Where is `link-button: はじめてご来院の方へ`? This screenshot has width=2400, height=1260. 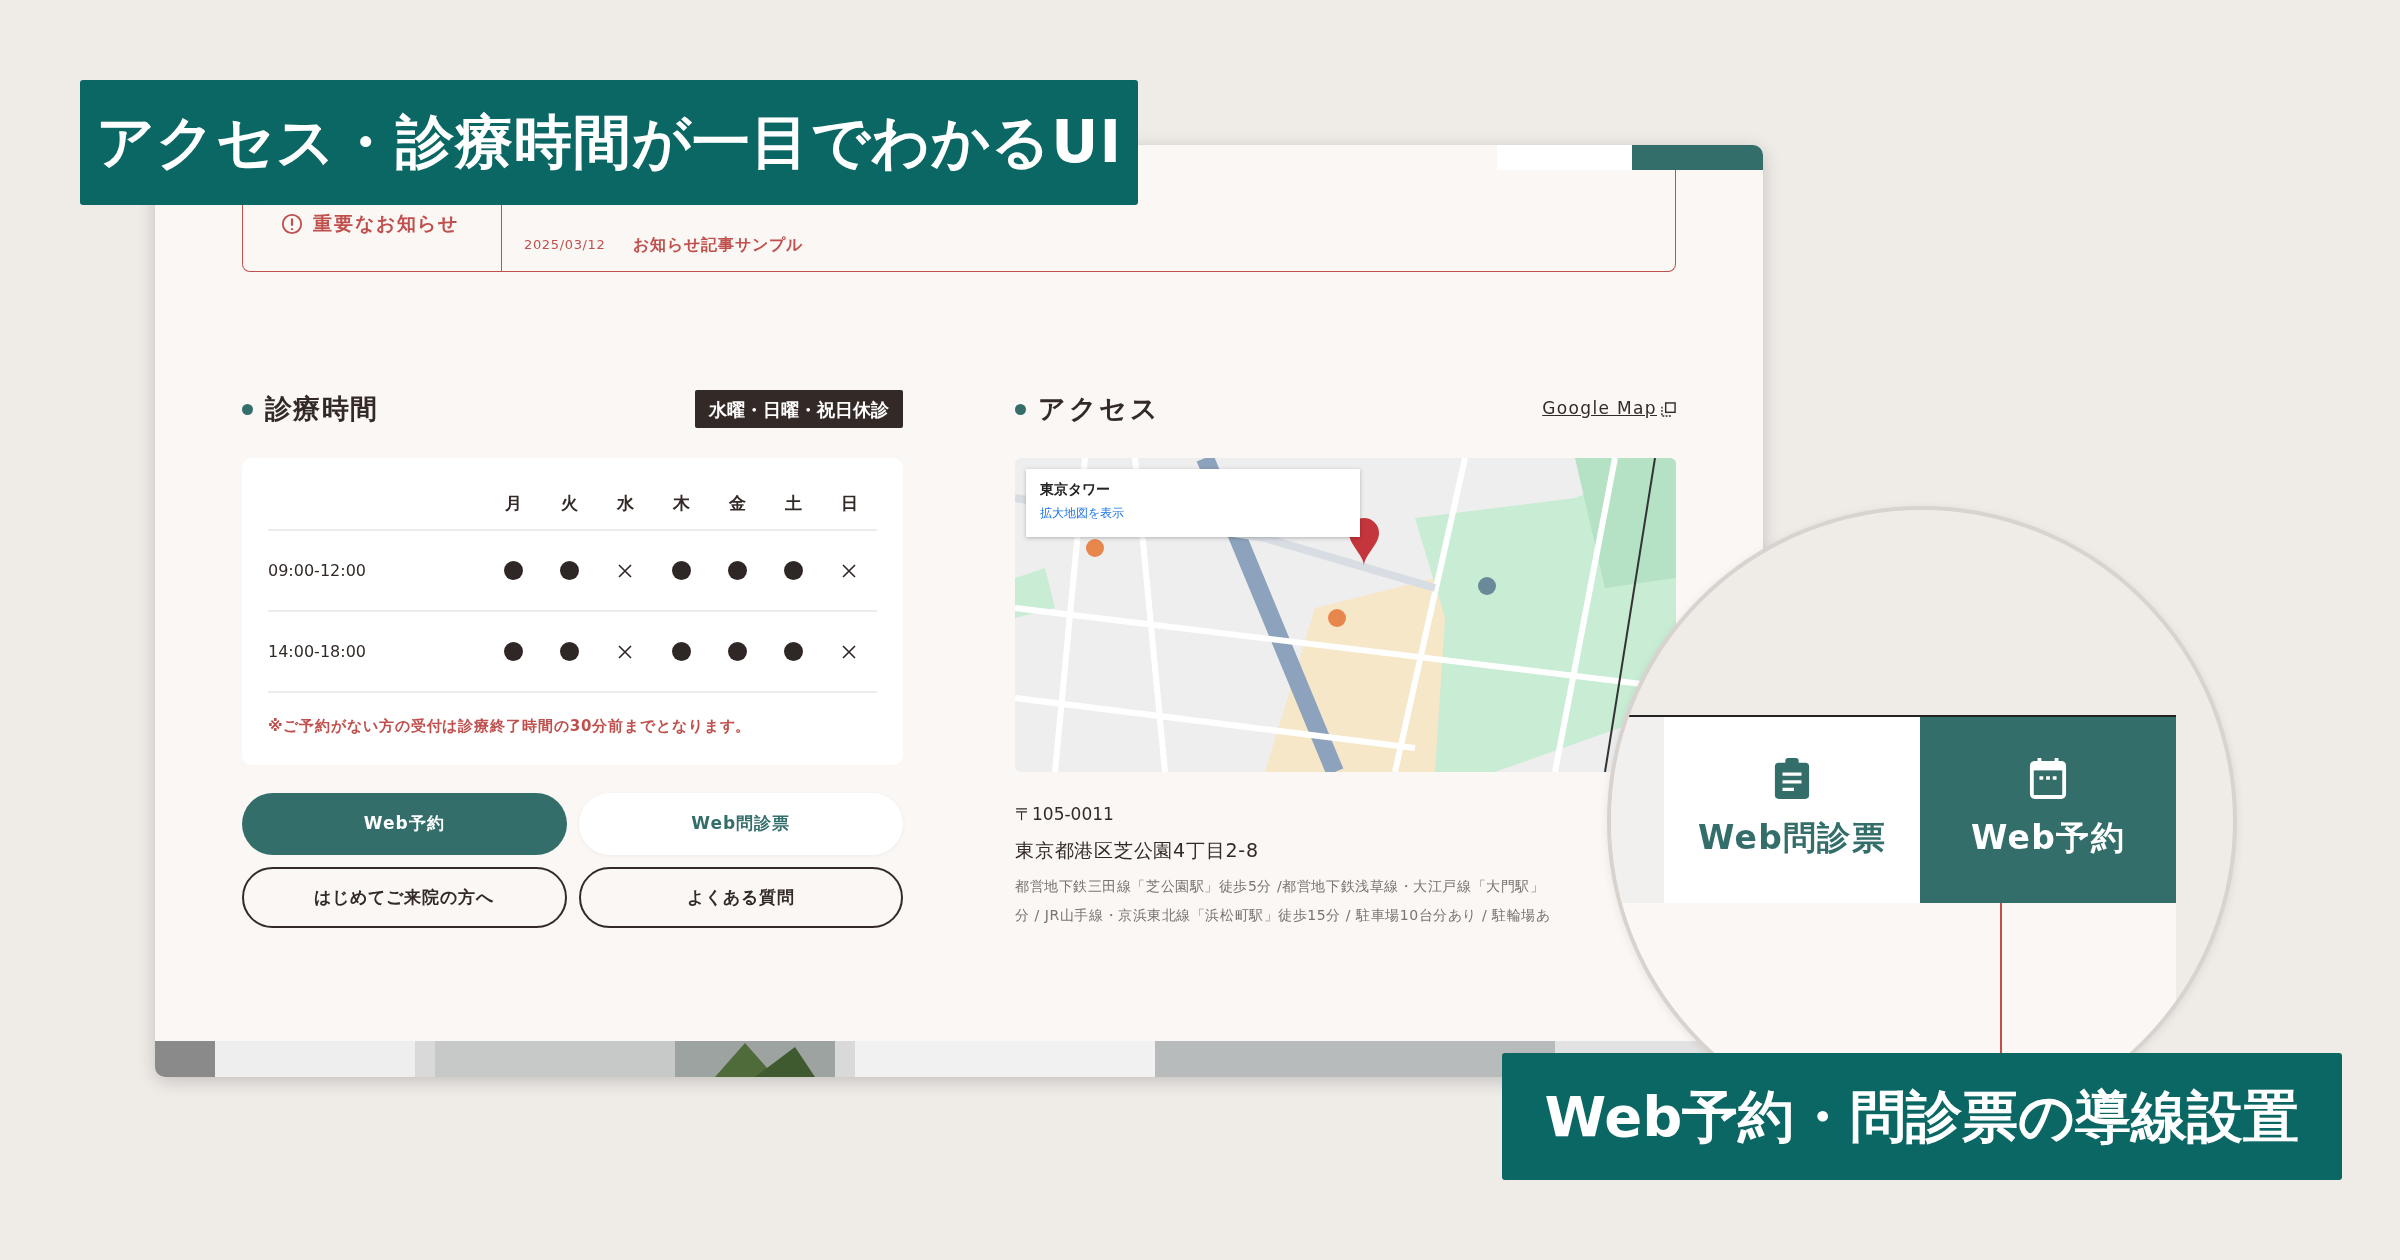 link-button: はじめてご来院の方へ is located at coordinates (404, 897).